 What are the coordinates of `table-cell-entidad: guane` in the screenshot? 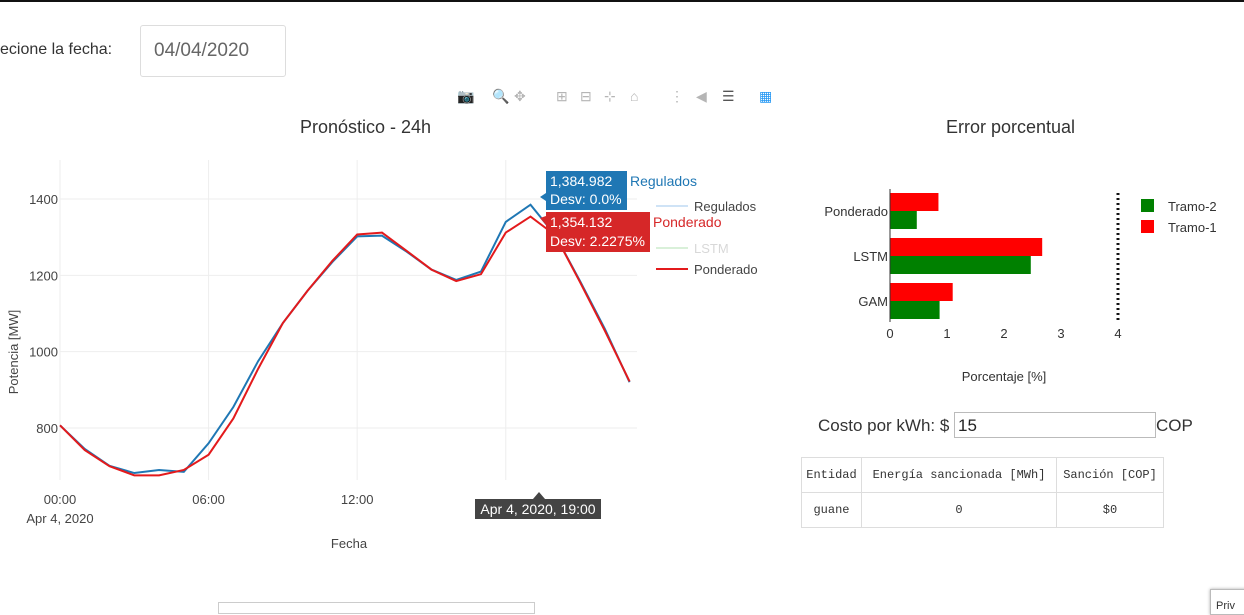 It's located at (831, 510).